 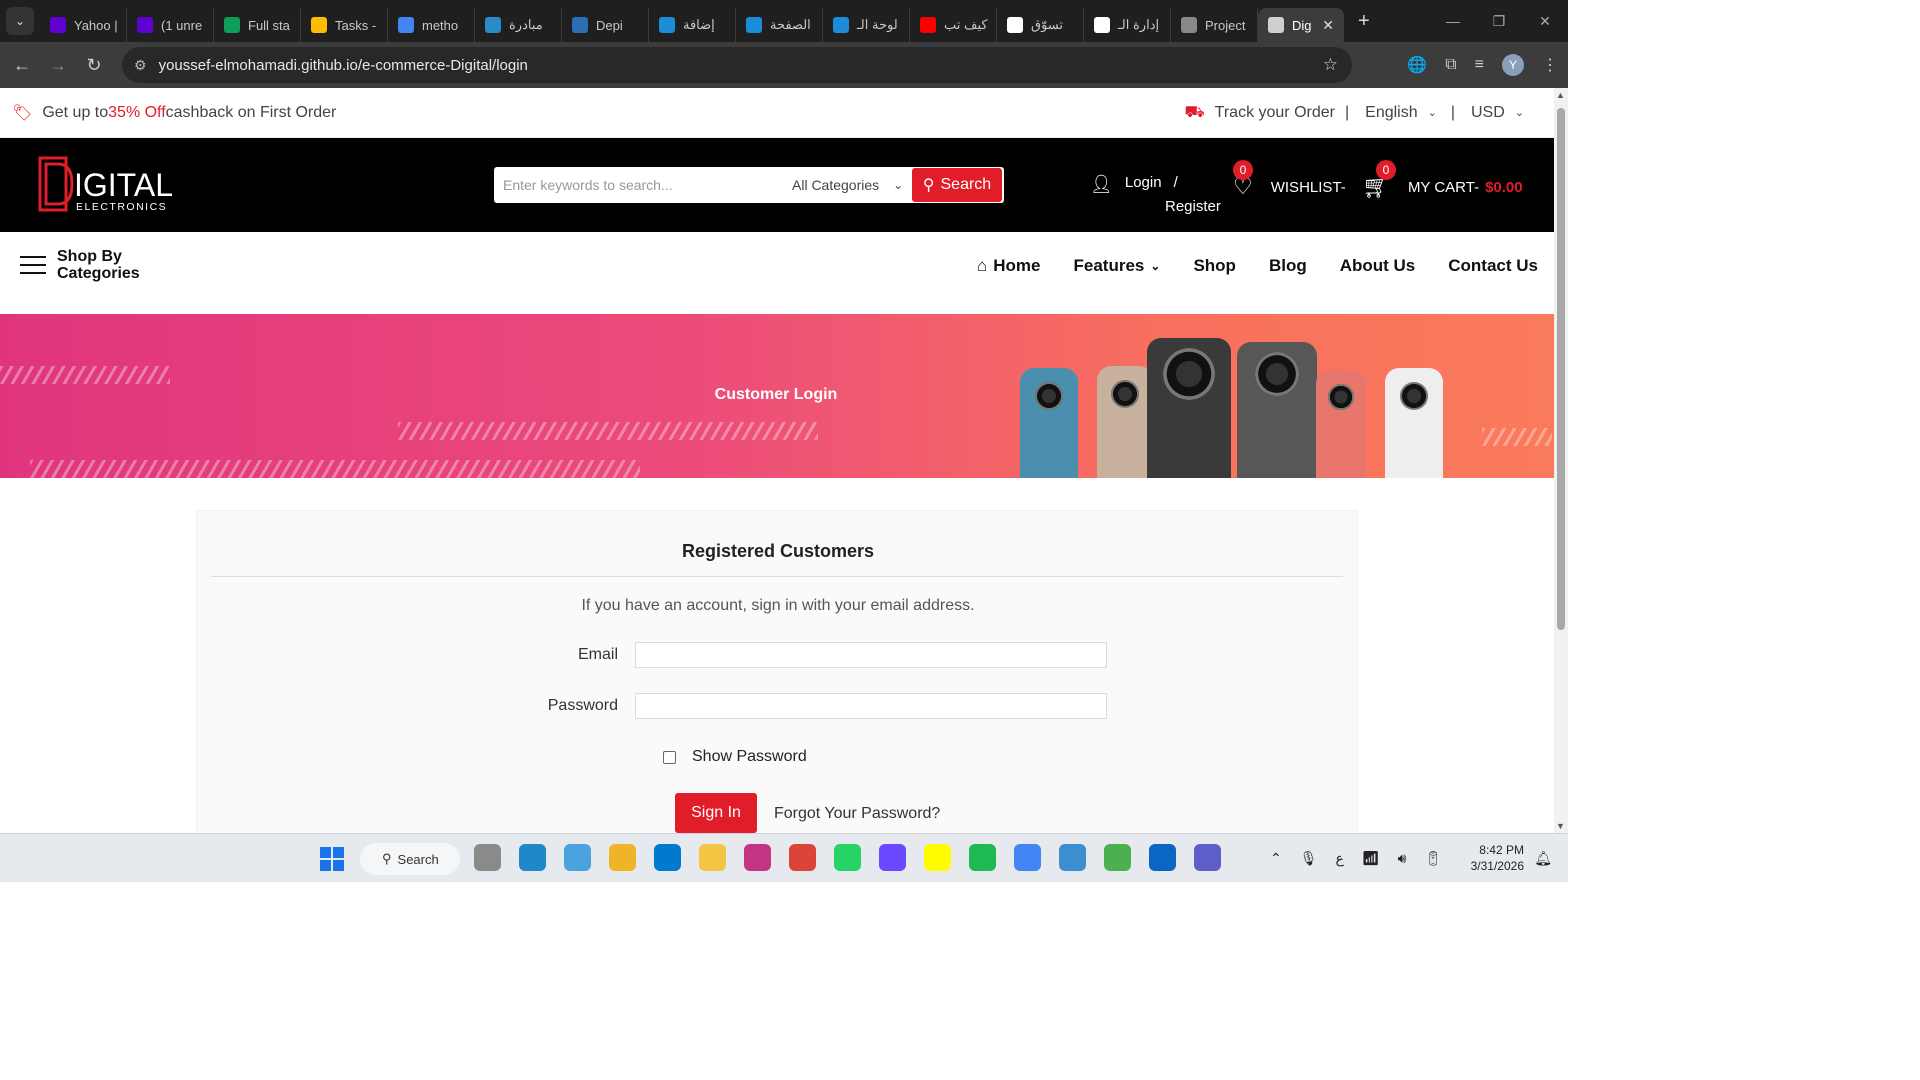 I want to click on site-logo: IGITAL ELECTRONICS, so click(x=118, y=185).